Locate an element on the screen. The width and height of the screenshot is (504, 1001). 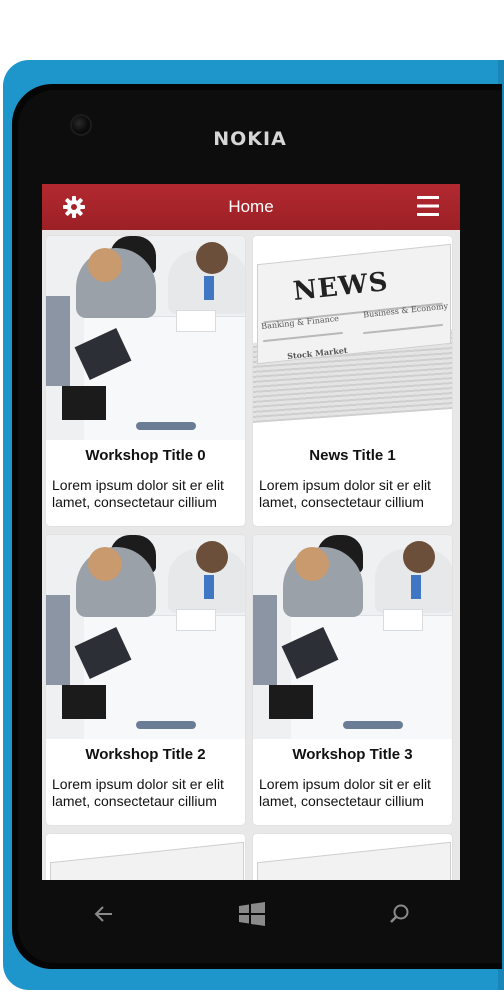
front-camera is located at coordinates (81, 125).